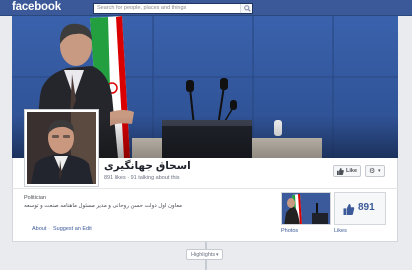 This screenshot has width=412, height=270. I want to click on profile-picture, so click(61, 148).